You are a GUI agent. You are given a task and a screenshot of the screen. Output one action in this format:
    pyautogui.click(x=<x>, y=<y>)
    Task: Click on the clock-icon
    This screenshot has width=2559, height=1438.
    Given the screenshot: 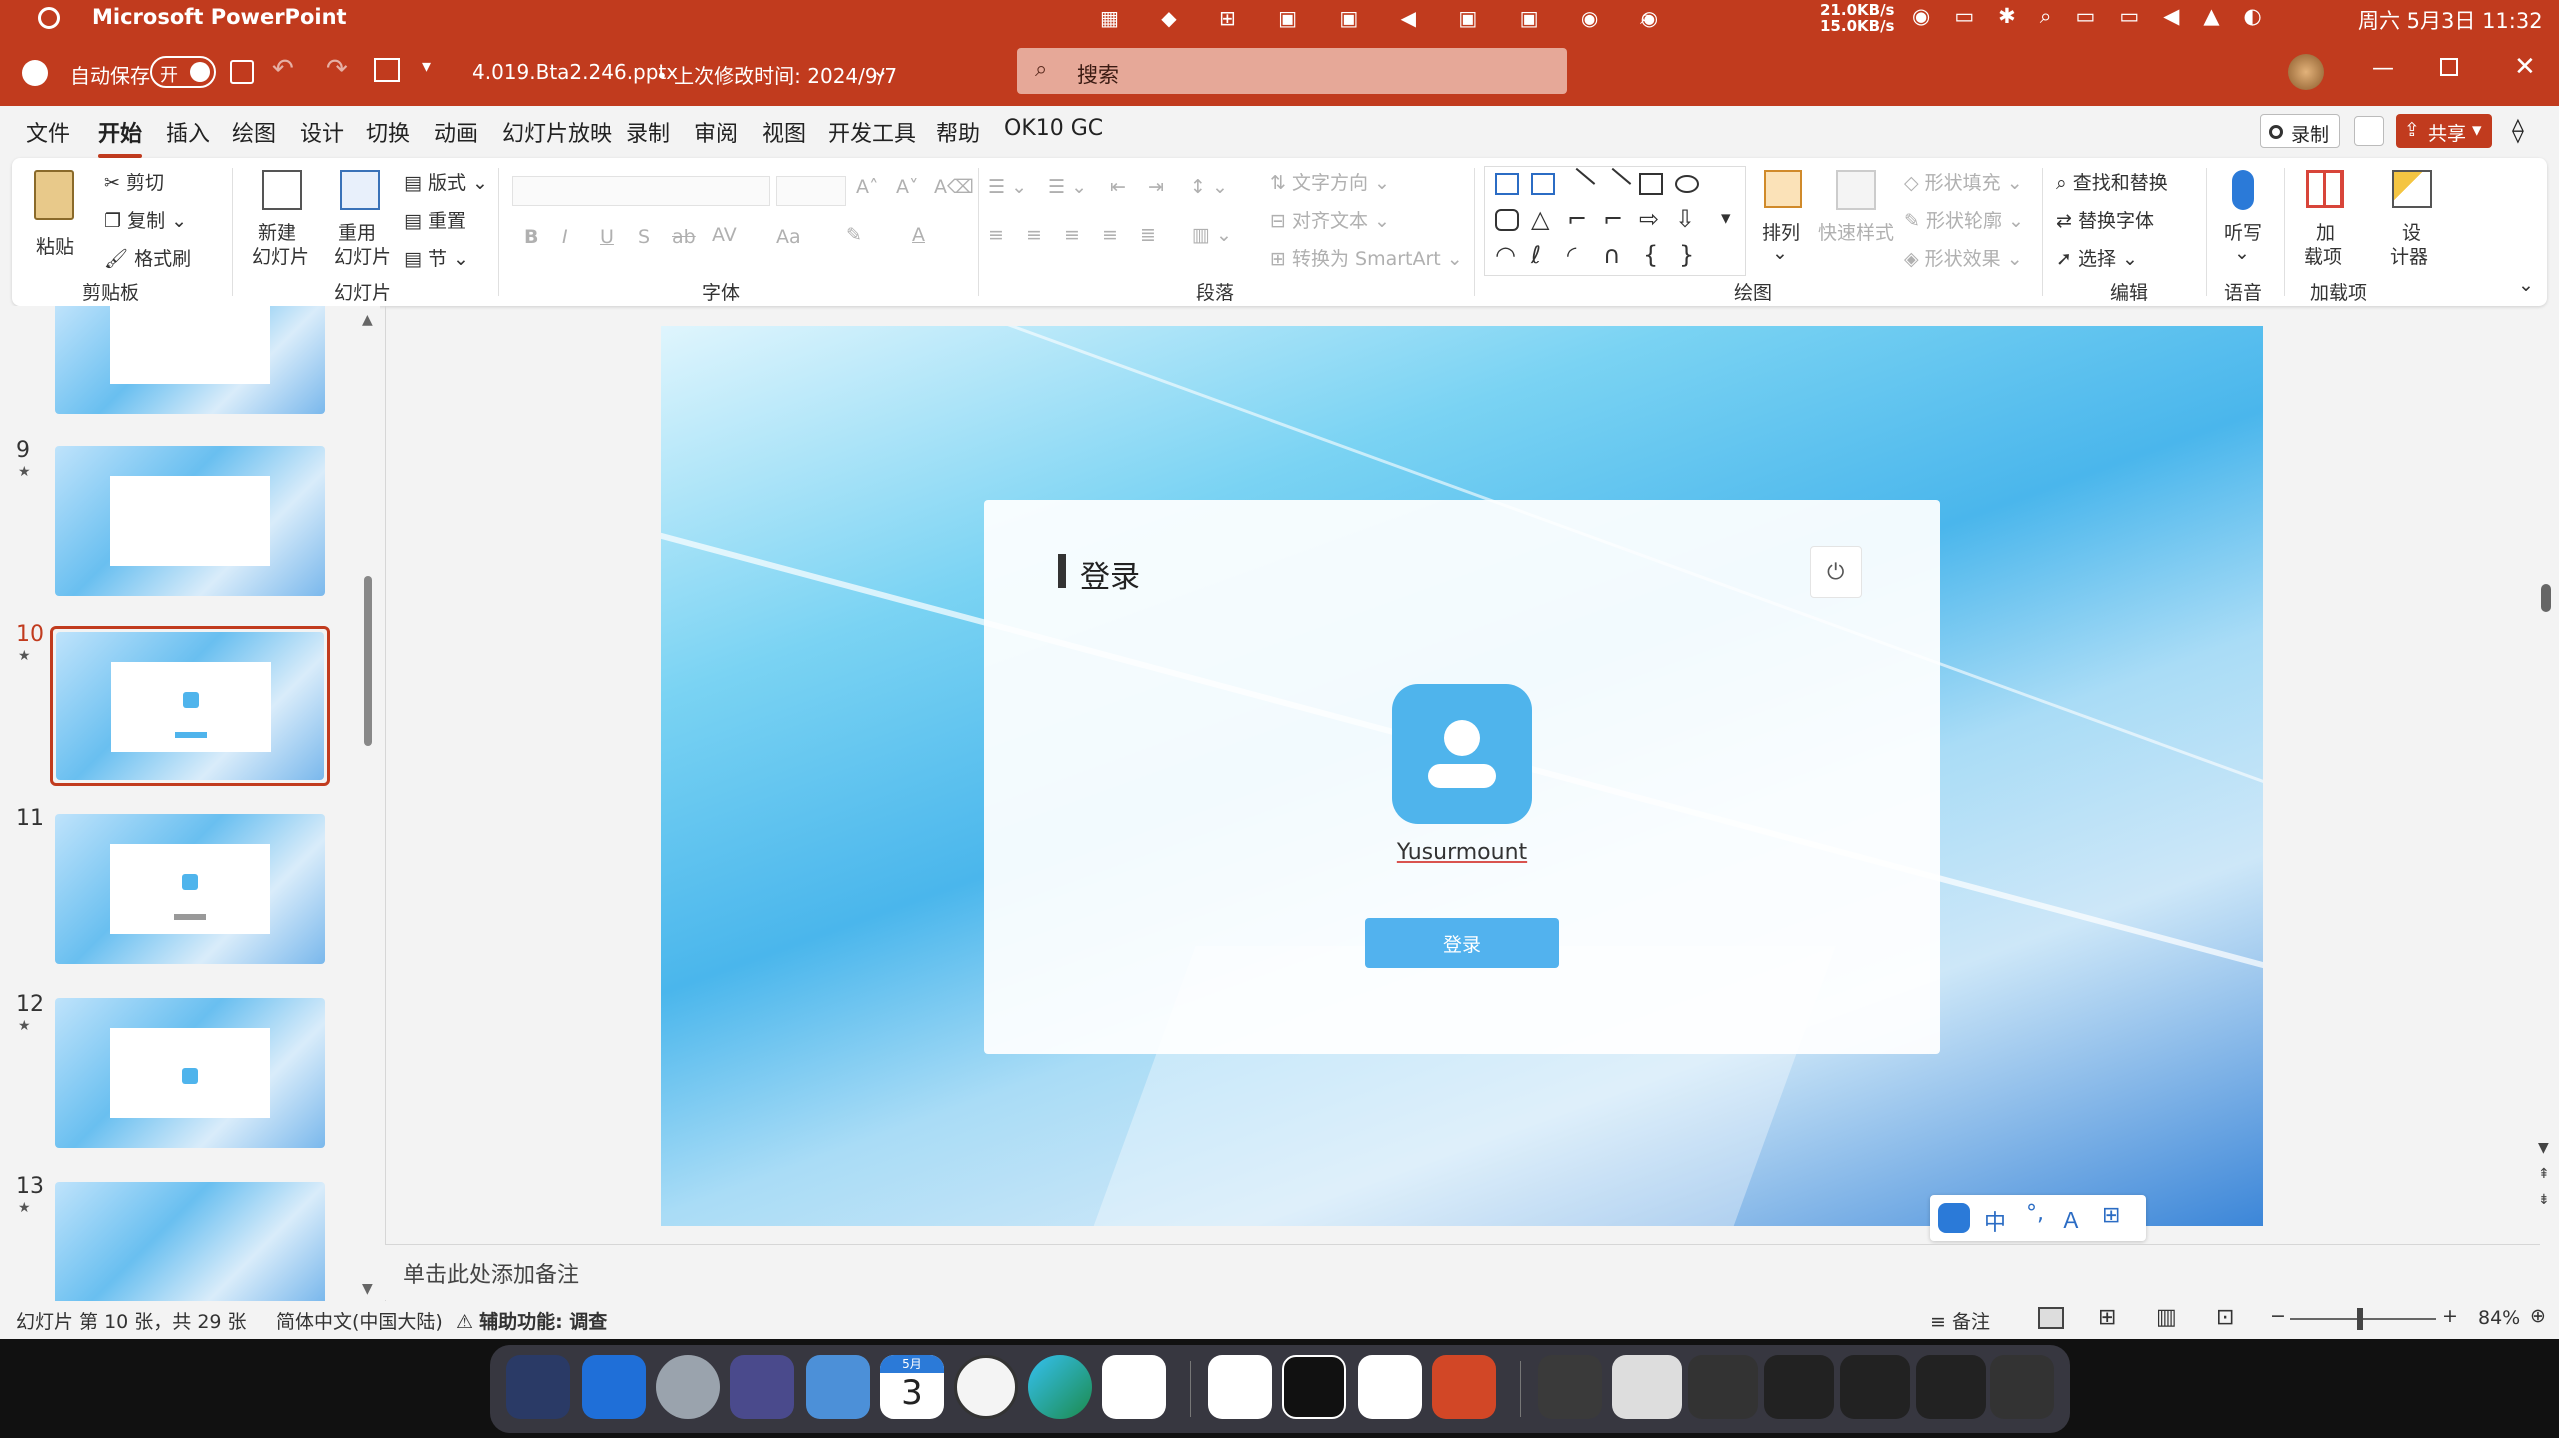 What is the action you would take?
    pyautogui.click(x=986, y=1387)
    